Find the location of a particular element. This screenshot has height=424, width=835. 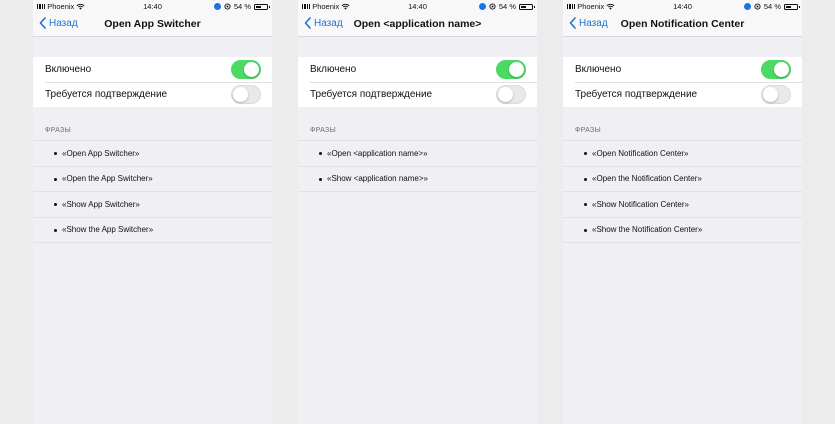

phrase-text: «Show the App Switcher» is located at coordinates (108, 230).